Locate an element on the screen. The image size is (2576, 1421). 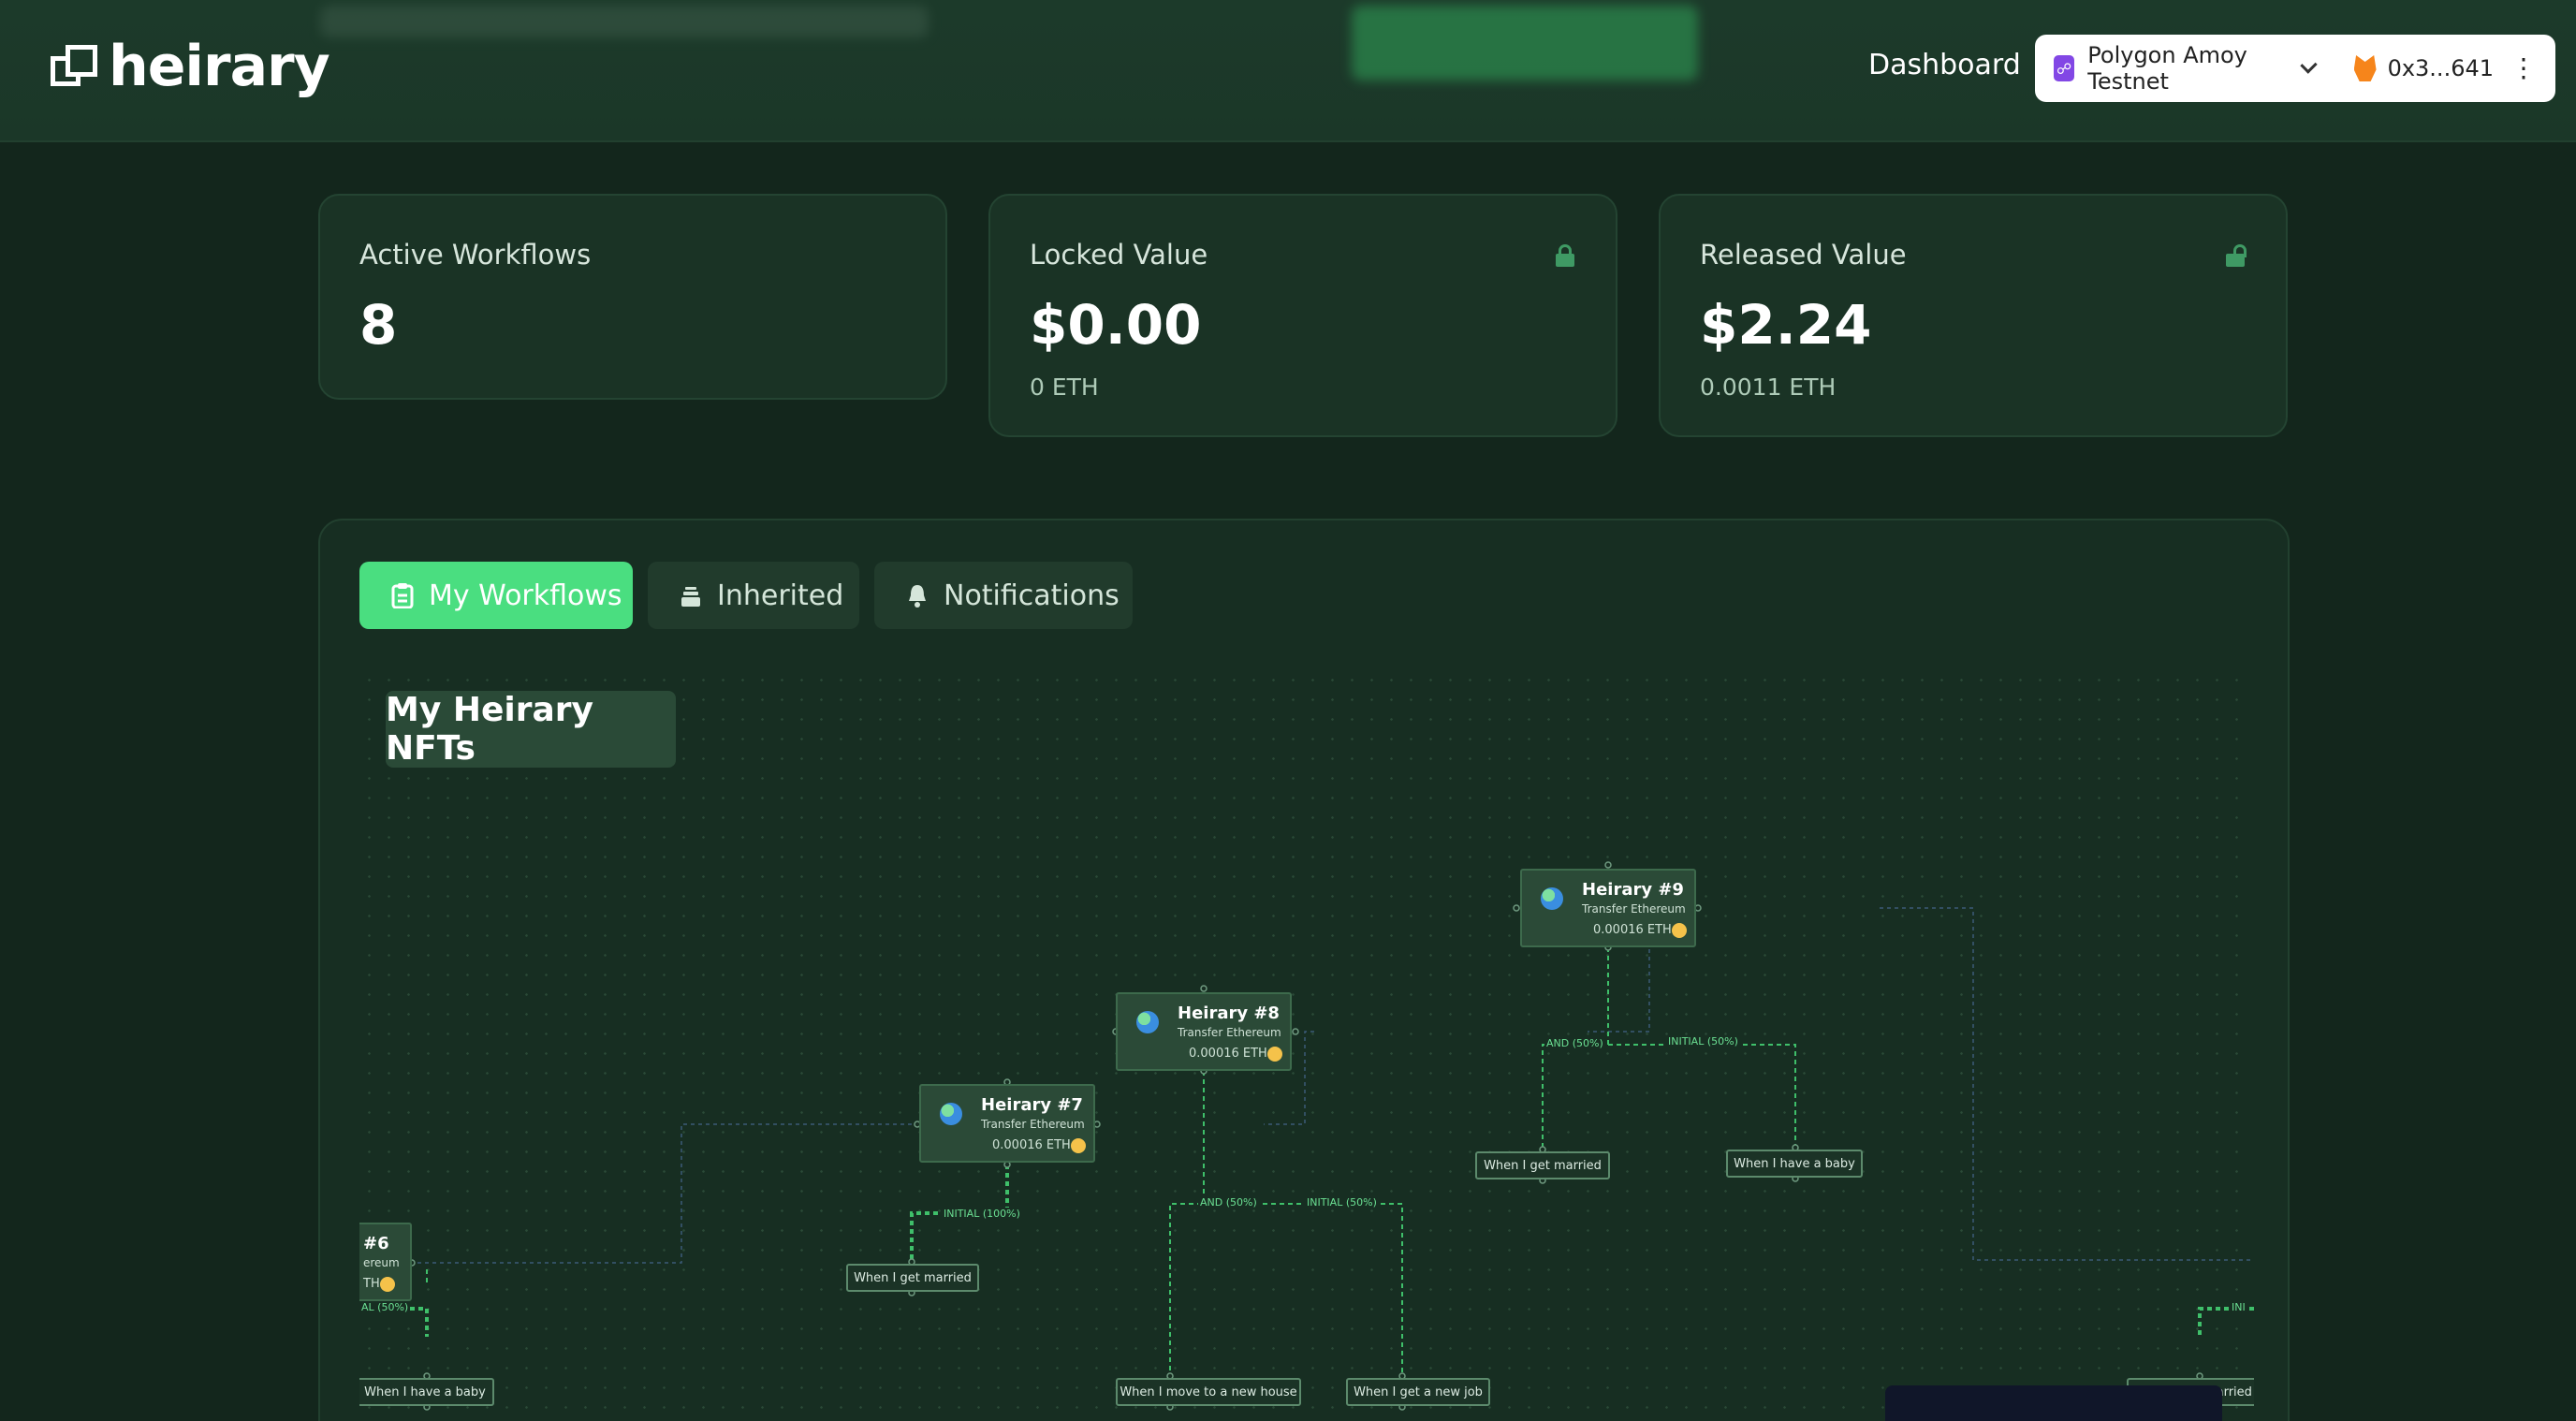
stat-card-released-value: Released Value $2.24 0.0011 ETH is located at coordinates (1973, 315).